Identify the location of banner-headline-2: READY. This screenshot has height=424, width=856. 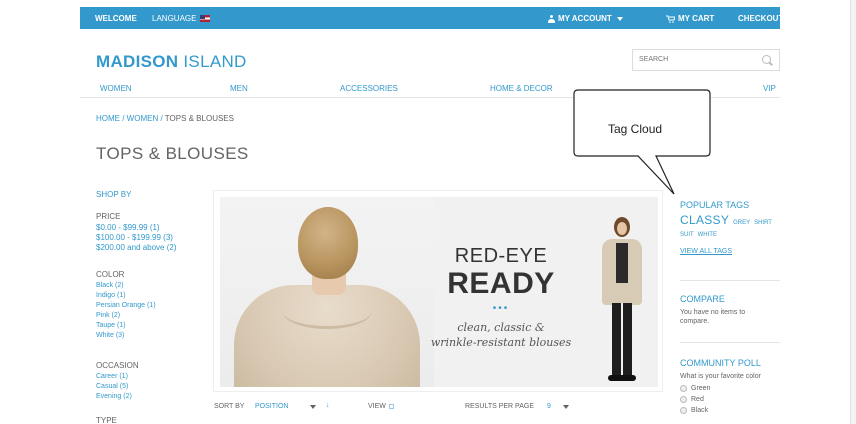
(501, 283).